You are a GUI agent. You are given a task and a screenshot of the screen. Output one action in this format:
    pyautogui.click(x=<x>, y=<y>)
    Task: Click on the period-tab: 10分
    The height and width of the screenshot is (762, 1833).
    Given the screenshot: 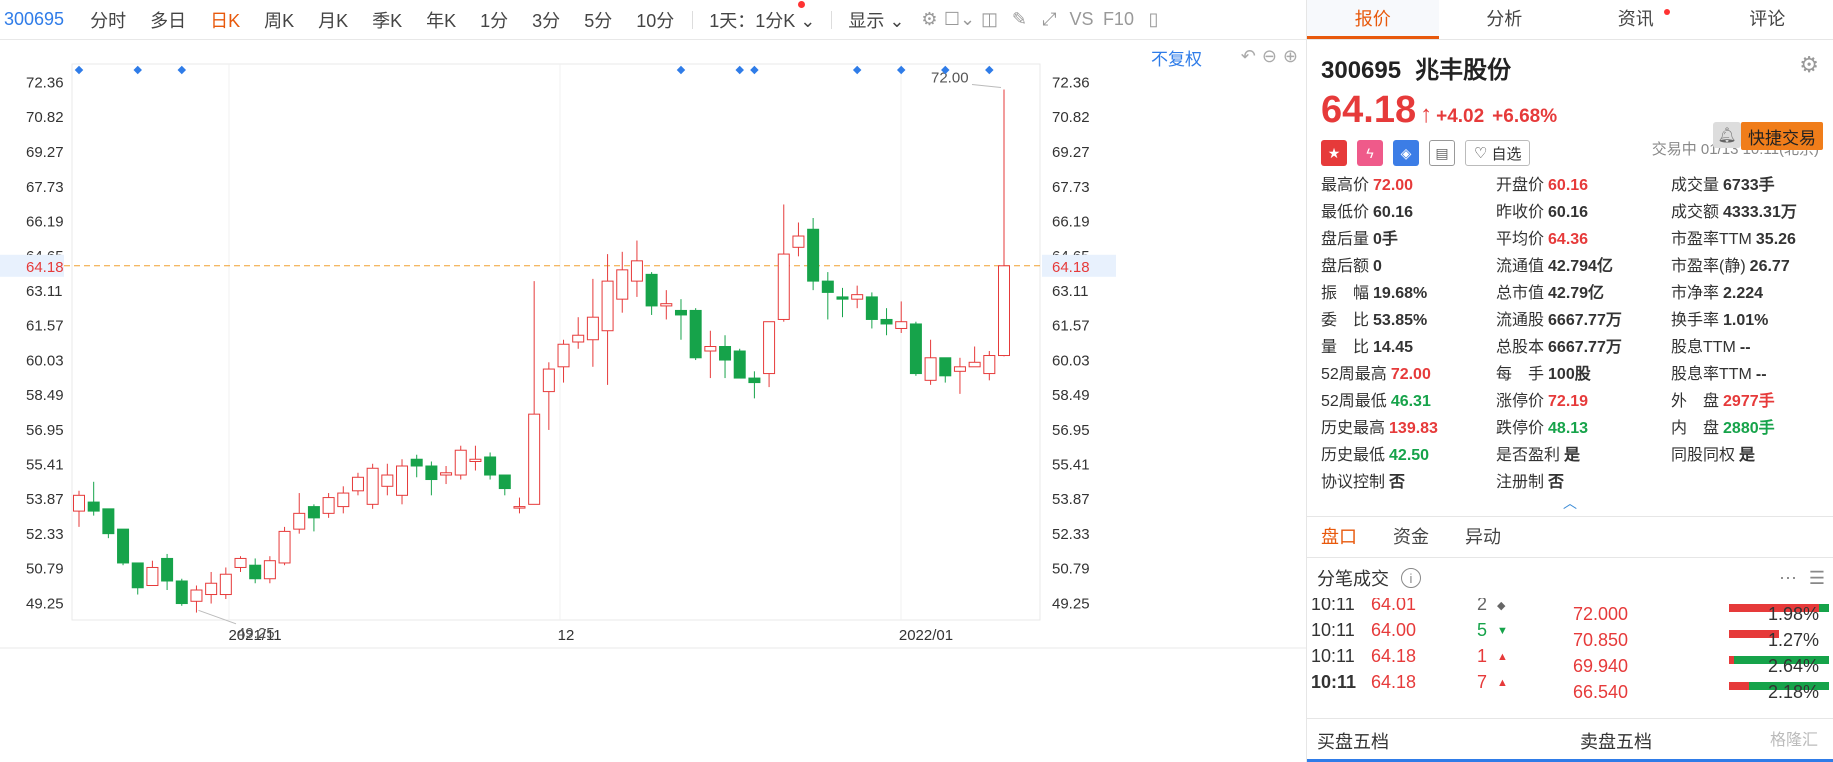 What is the action you would take?
    pyautogui.click(x=655, y=20)
    